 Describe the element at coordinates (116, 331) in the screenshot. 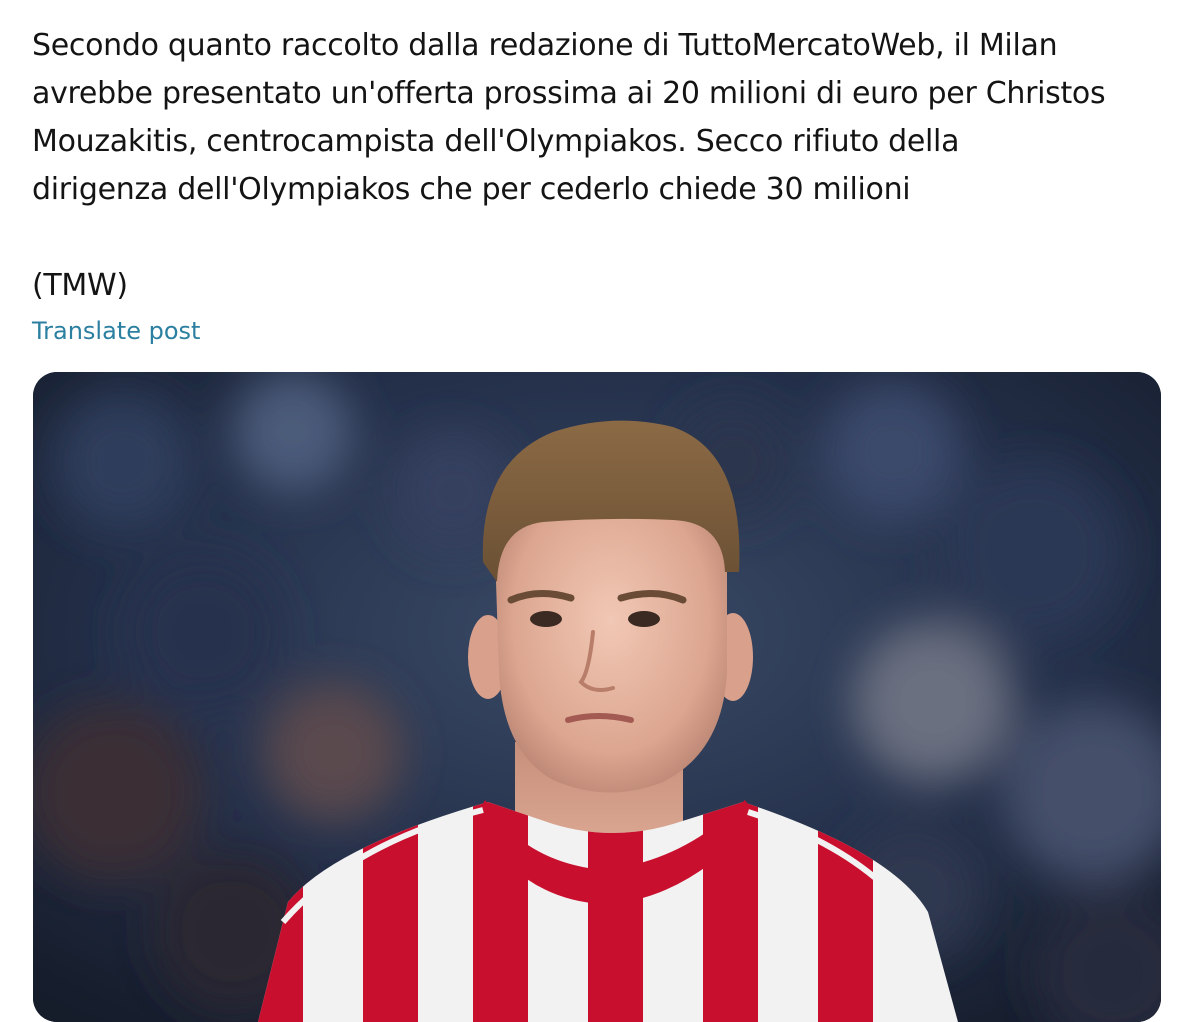

I see `translate-post-link: Translate post` at that location.